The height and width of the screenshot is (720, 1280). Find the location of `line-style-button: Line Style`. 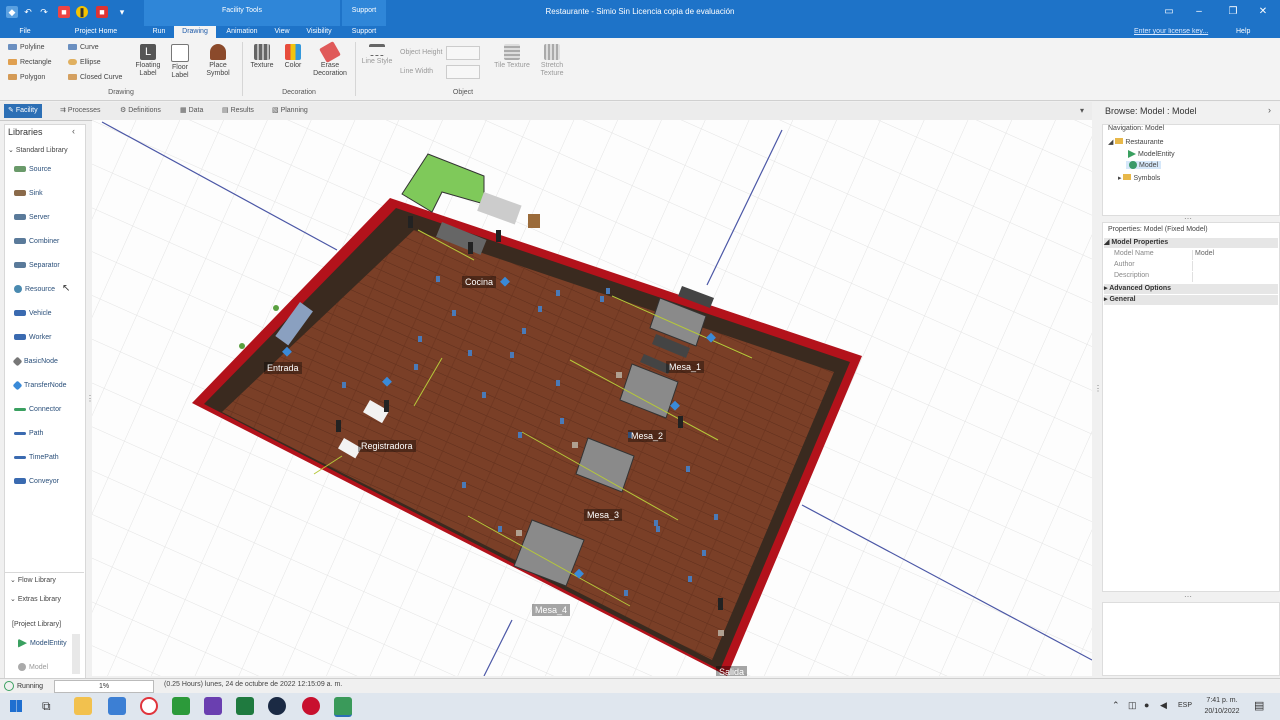

line-style-button: Line Style is located at coordinates (377, 64).